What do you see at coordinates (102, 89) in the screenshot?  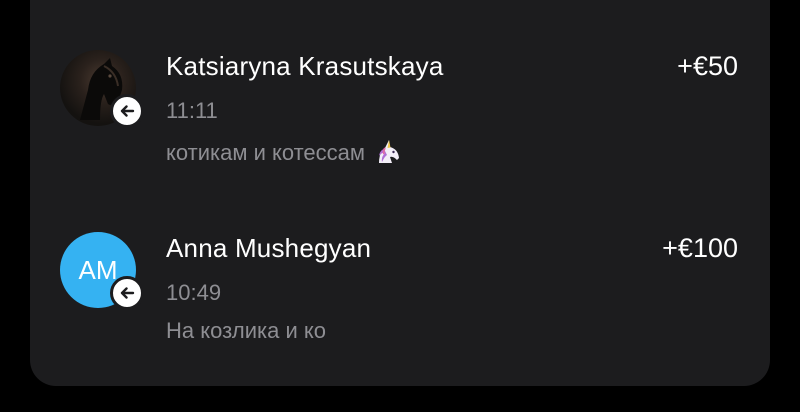 I see `avatar-container` at bounding box center [102, 89].